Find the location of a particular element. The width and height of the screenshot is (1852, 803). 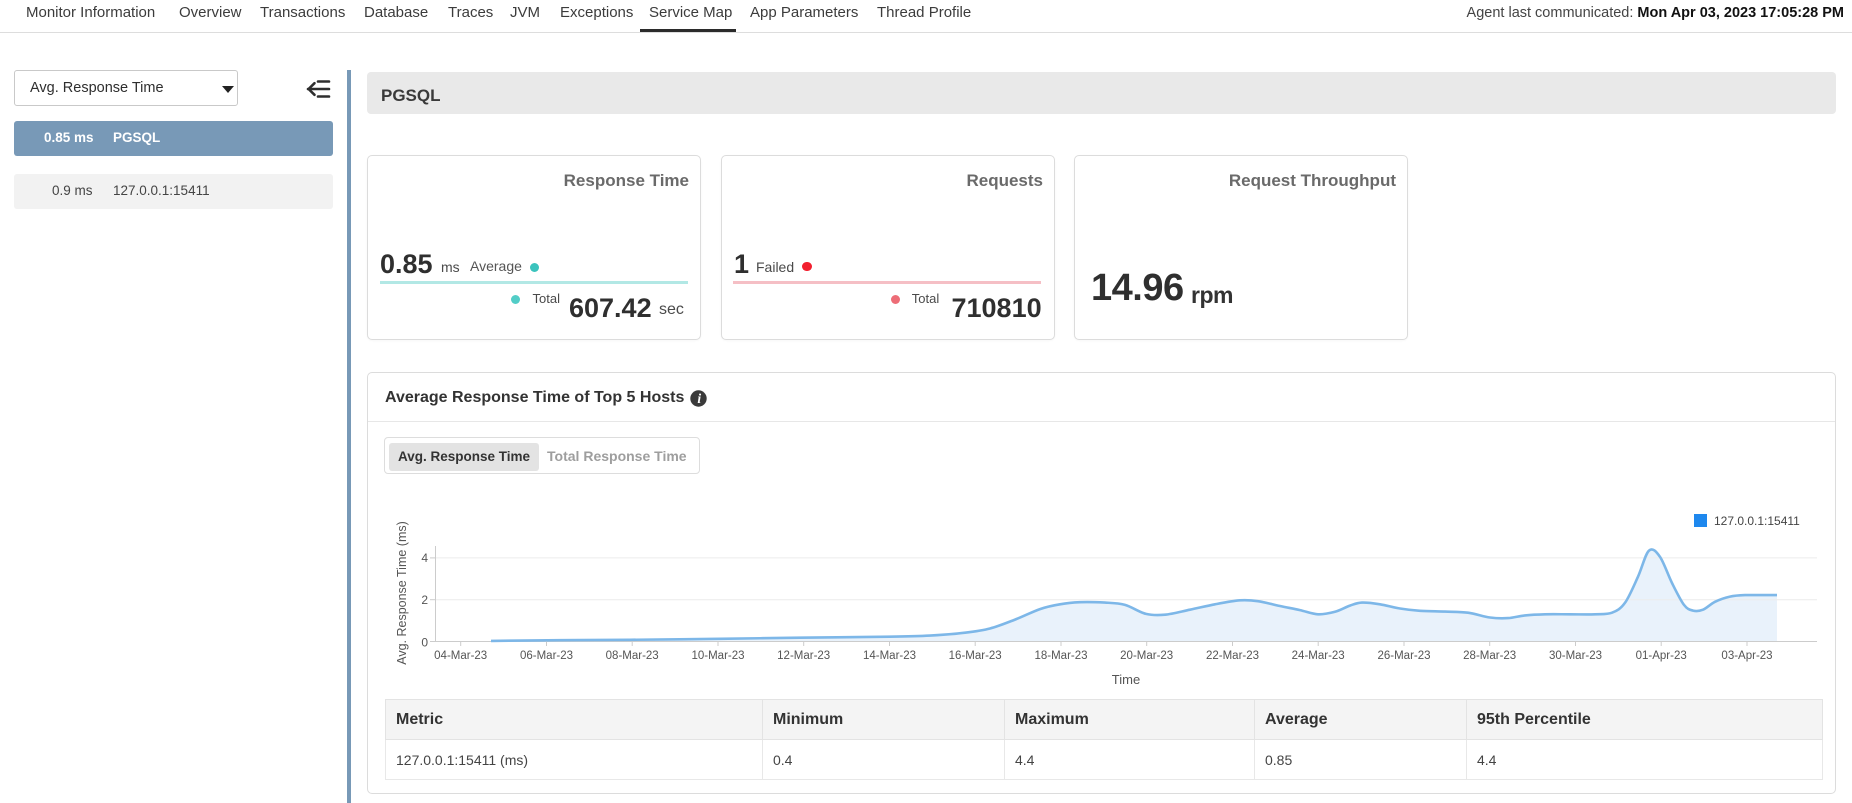

svg-text: 28-Mar-23 is located at coordinates (1489, 656).